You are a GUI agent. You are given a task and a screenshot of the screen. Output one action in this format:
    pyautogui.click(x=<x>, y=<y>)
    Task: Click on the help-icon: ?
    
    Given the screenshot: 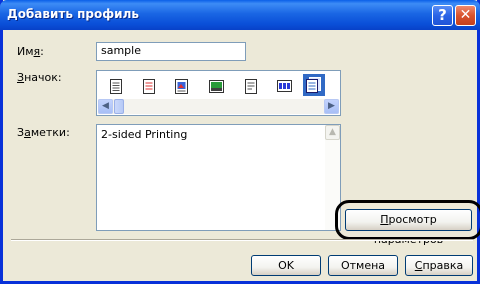 What is the action you would take?
    pyautogui.click(x=442, y=15)
    